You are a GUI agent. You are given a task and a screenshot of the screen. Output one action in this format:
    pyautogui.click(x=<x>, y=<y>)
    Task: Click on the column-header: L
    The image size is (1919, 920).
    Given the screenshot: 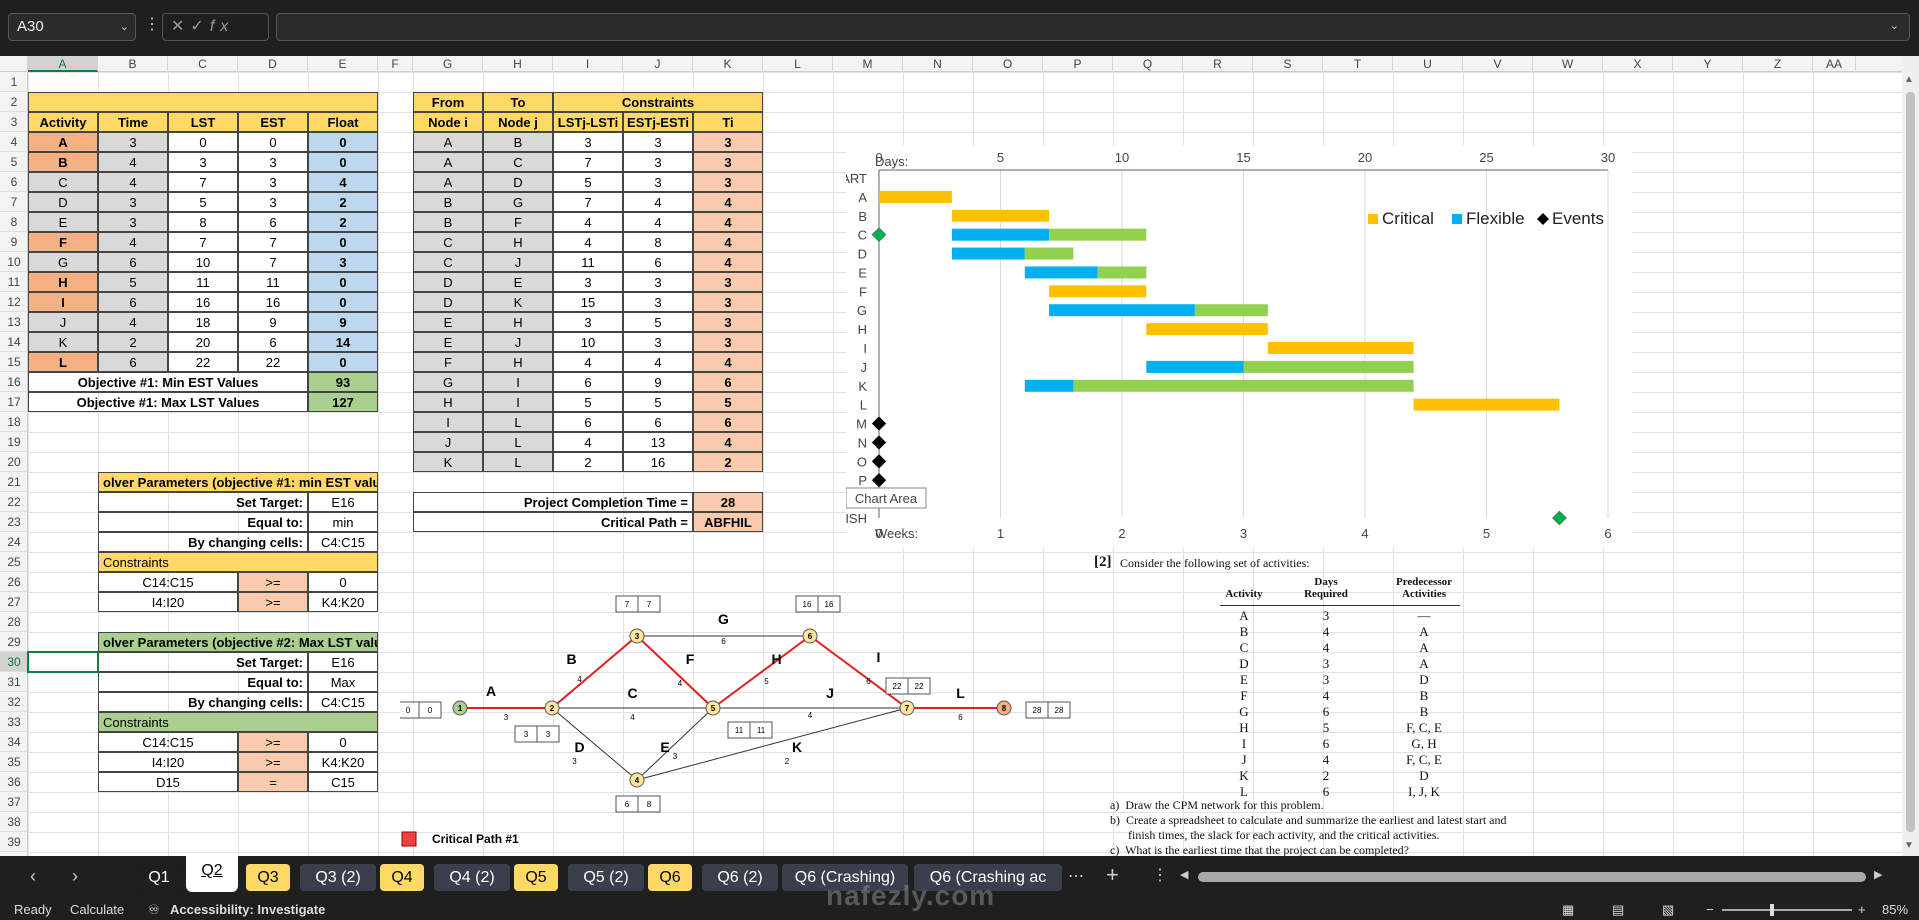 What is the action you would take?
    pyautogui.click(x=798, y=64)
    